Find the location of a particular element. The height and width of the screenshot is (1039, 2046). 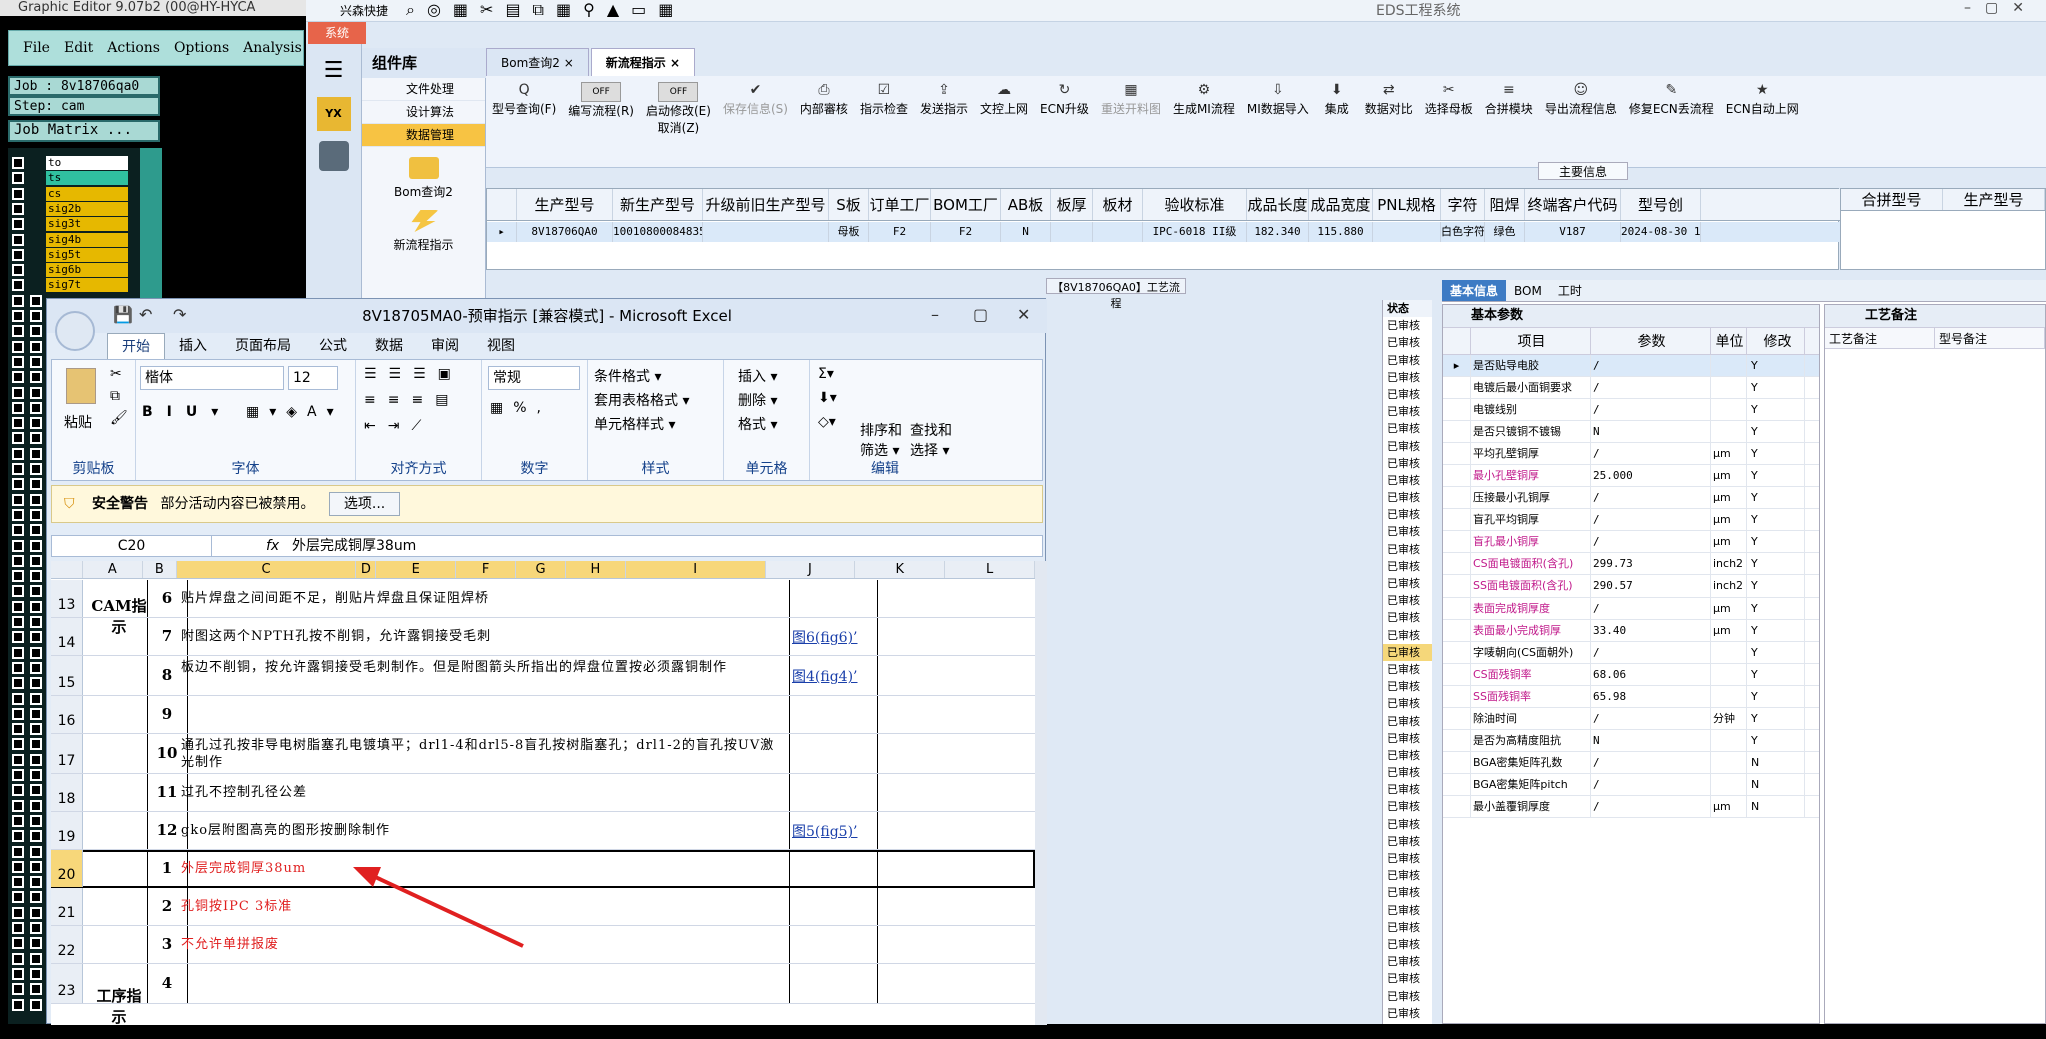

param-row: BGA密集矩阵孔数 / N is located at coordinates (1631, 762).